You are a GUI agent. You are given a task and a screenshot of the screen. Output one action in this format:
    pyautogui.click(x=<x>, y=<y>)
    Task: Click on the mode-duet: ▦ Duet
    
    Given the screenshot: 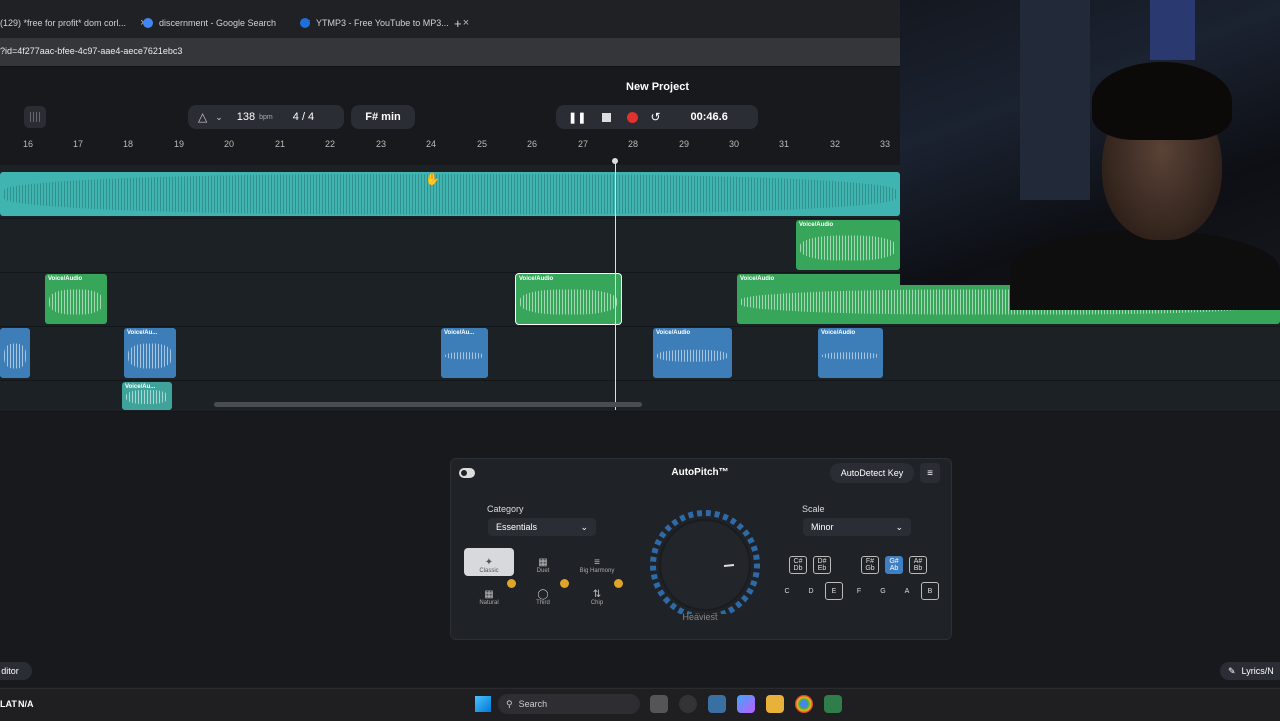 What is the action you would take?
    pyautogui.click(x=543, y=562)
    